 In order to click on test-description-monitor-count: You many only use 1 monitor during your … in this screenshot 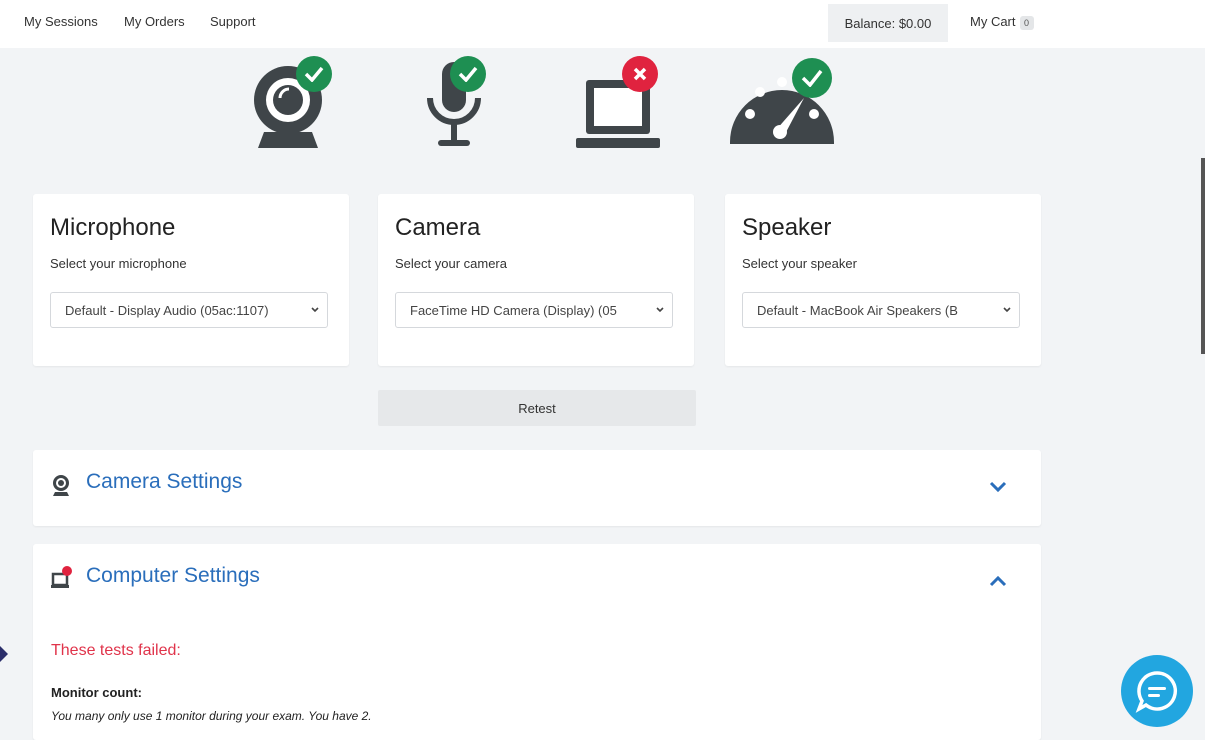, I will do `click(211, 716)`.